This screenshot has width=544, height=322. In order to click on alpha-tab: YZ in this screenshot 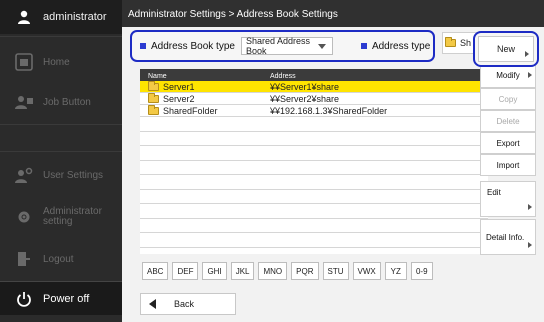, I will do `click(395, 271)`.